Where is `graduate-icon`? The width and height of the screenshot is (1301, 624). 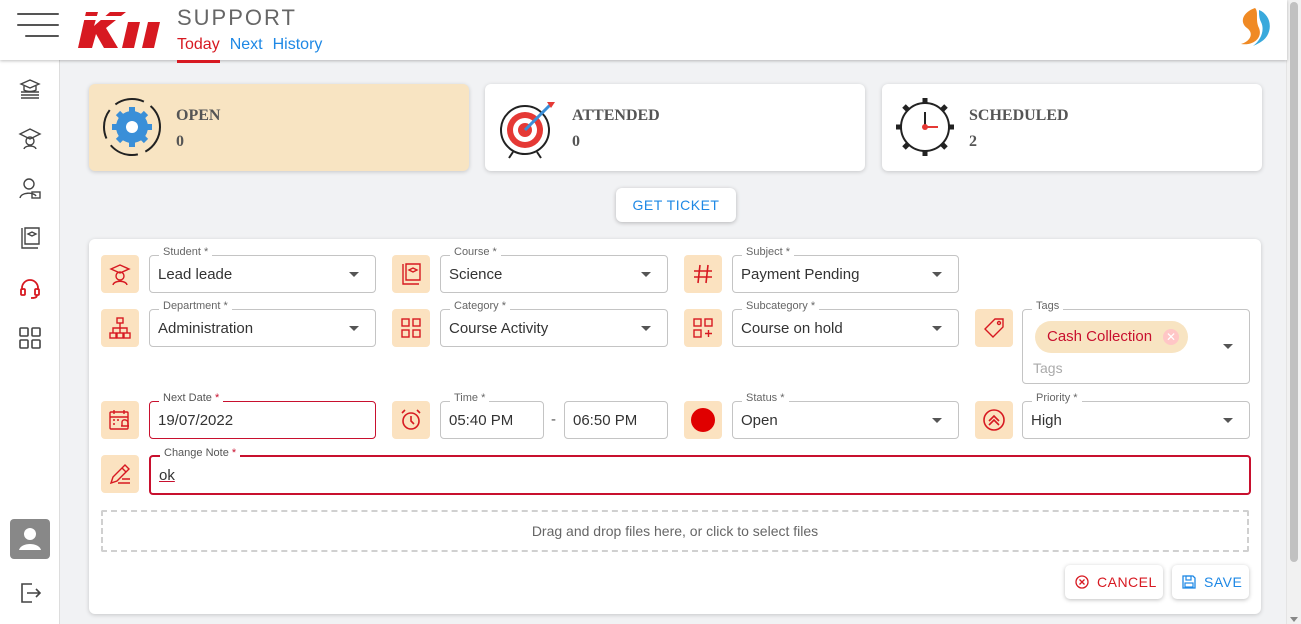 graduate-icon is located at coordinates (30, 138).